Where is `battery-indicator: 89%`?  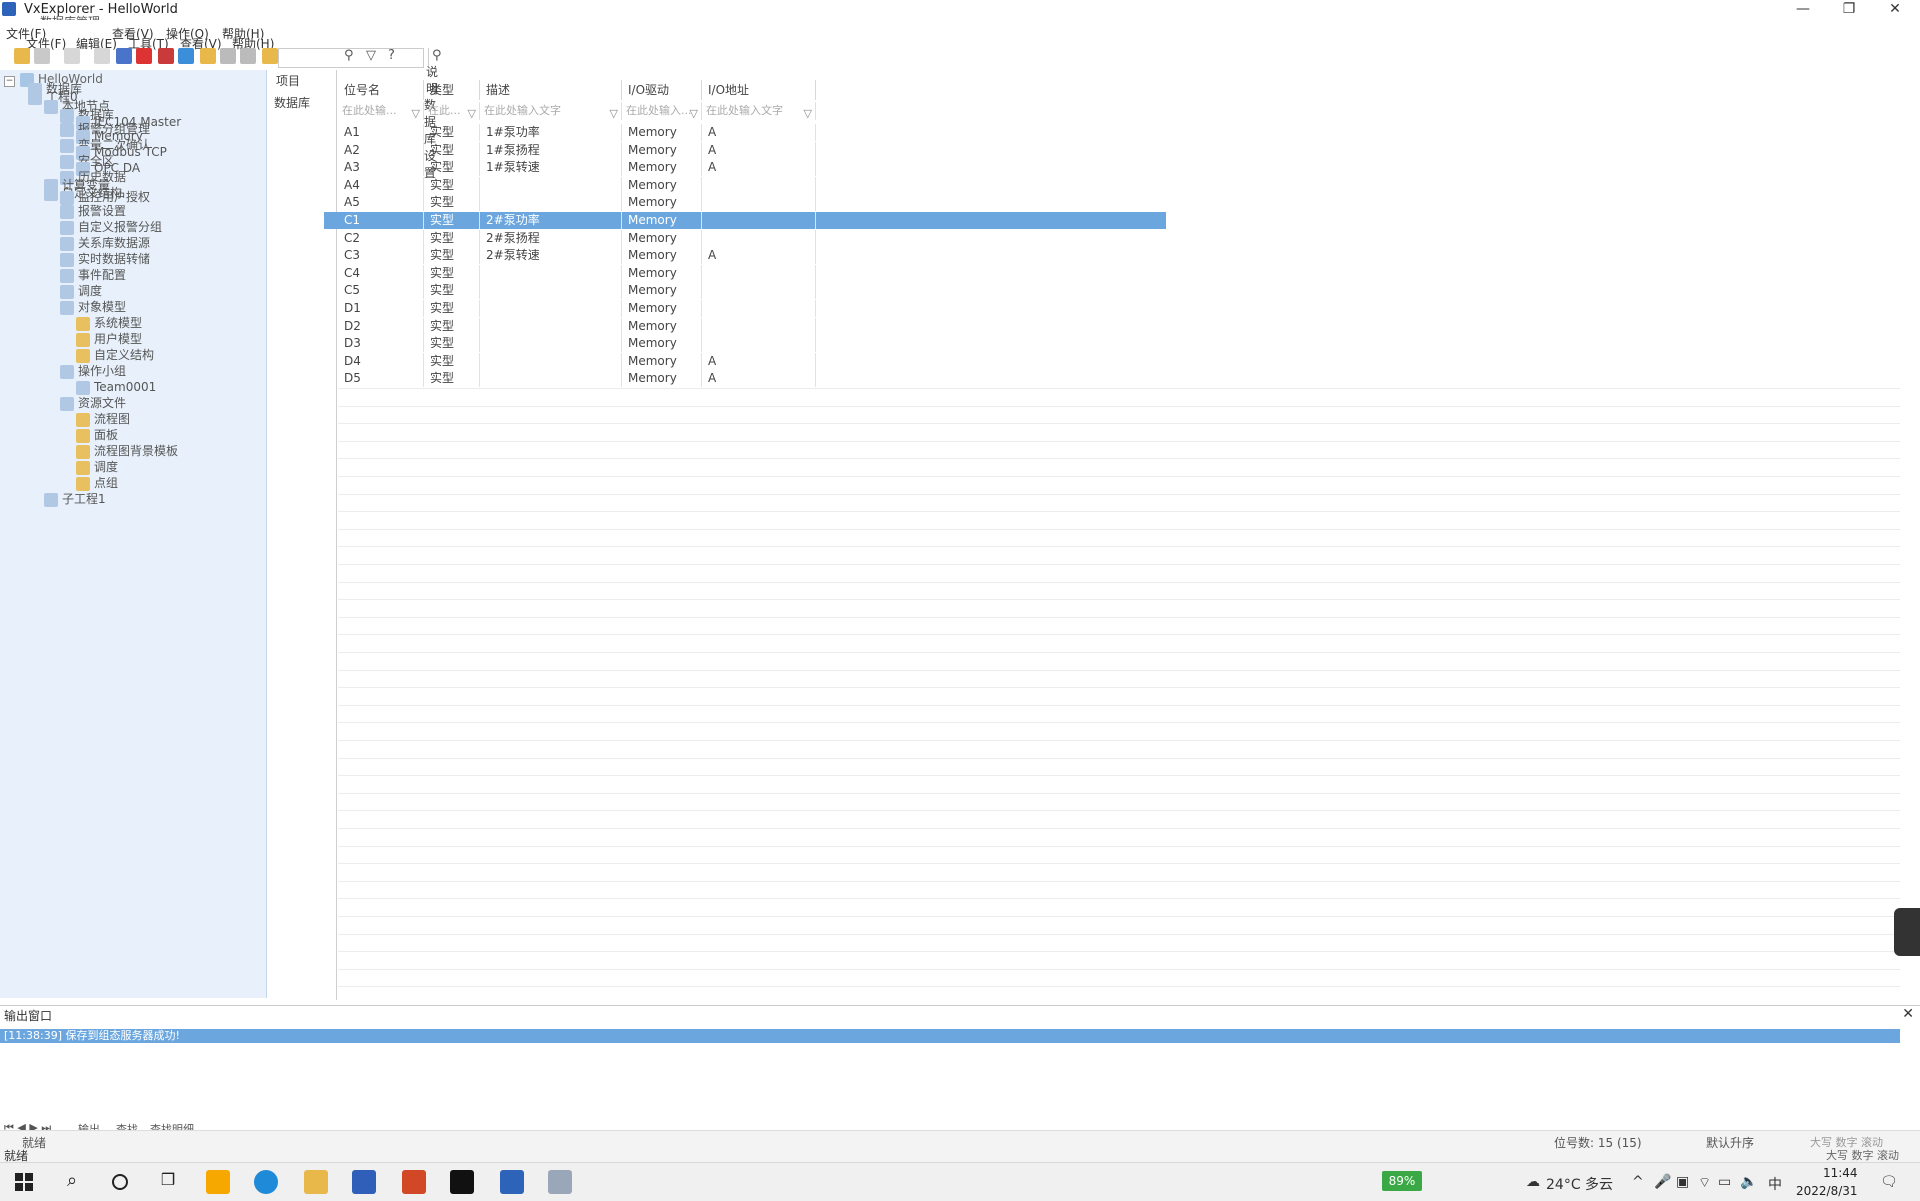
battery-indicator: 89% is located at coordinates (1402, 1181).